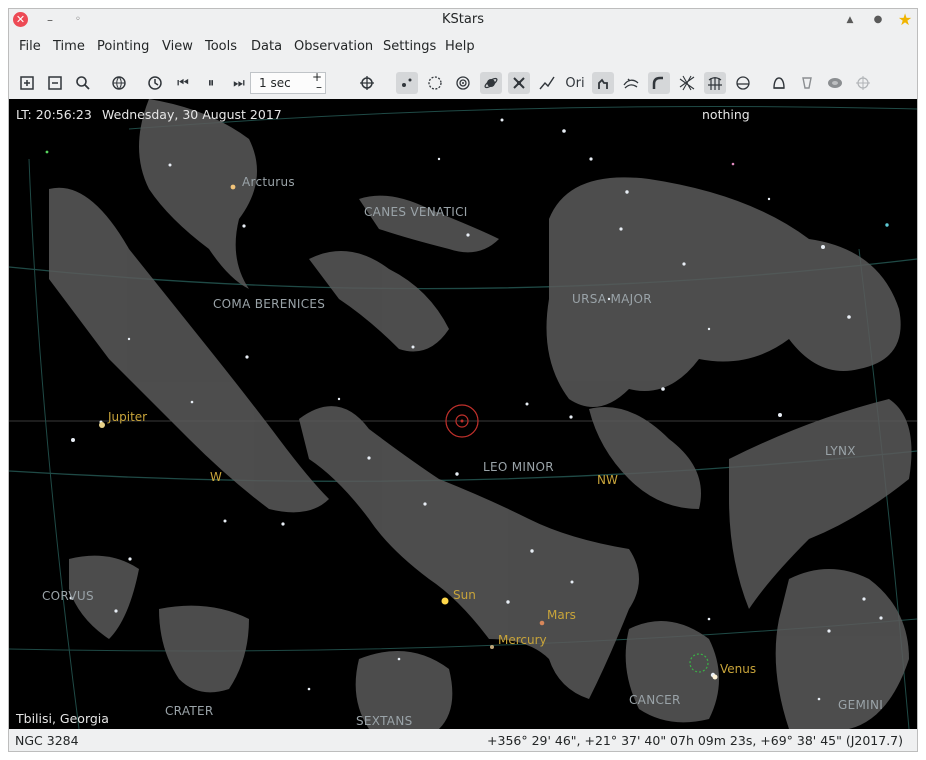 Image resolution: width=926 pixels, height=760 pixels. Describe the element at coordinates (407, 83) in the screenshot. I see `stars-toggle-icon` at that location.